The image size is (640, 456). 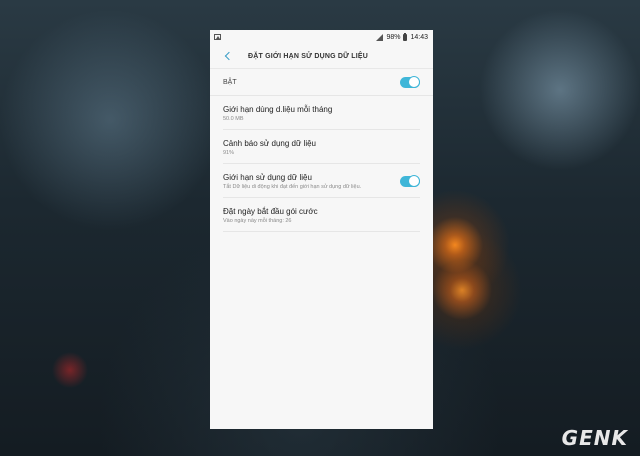 What do you see at coordinates (321, 37) in the screenshot?
I see `status-bar: 98% 14:43` at bounding box center [321, 37].